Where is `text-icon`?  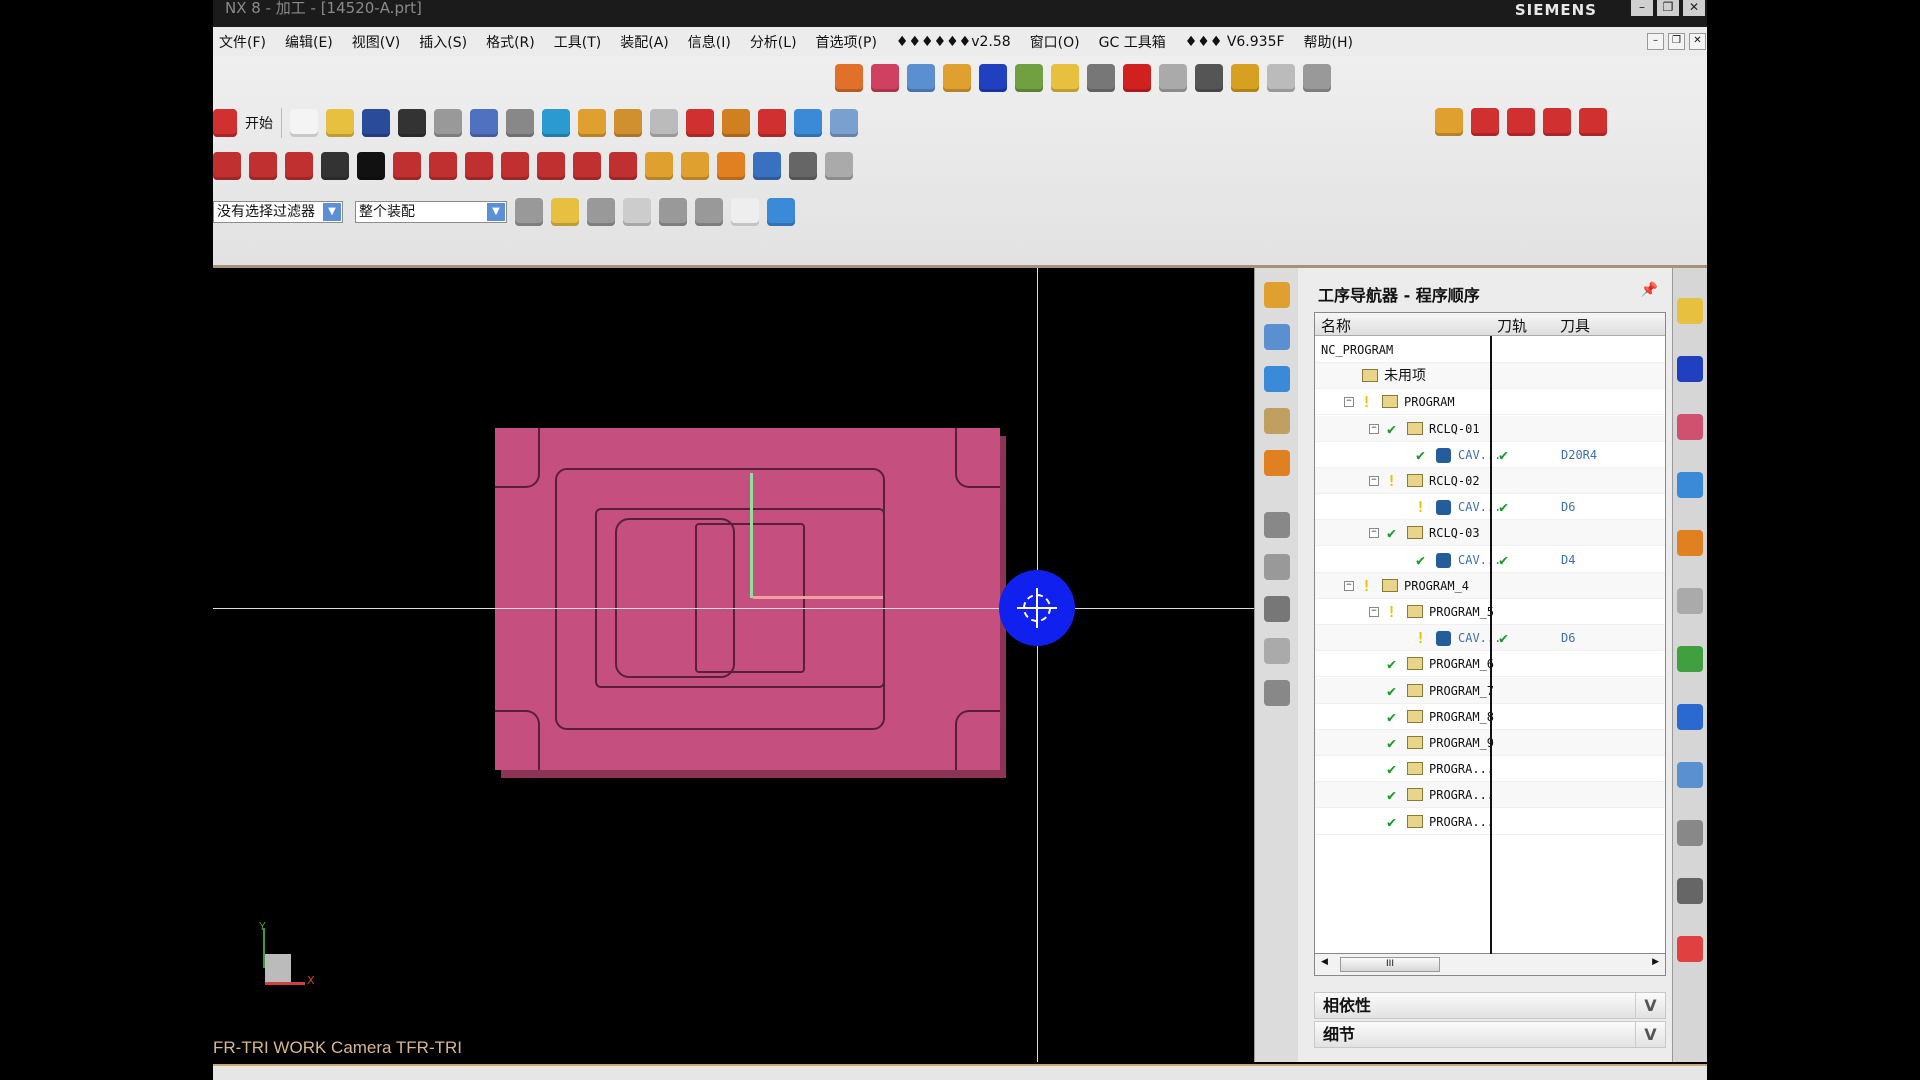
text-icon is located at coordinates (371, 166).